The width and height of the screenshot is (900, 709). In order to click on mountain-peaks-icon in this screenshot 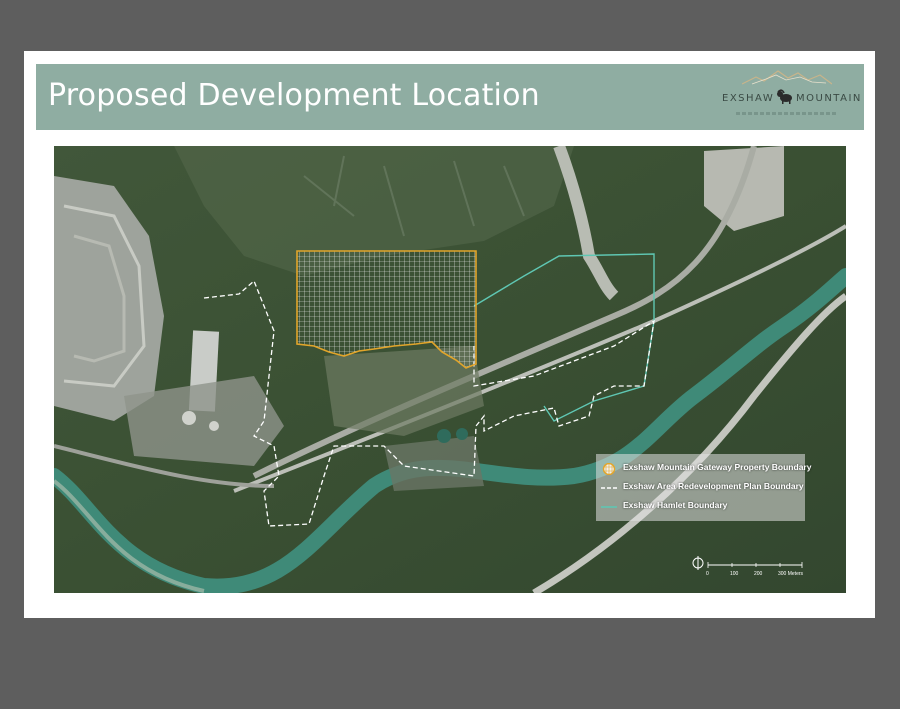, I will do `click(787, 77)`.